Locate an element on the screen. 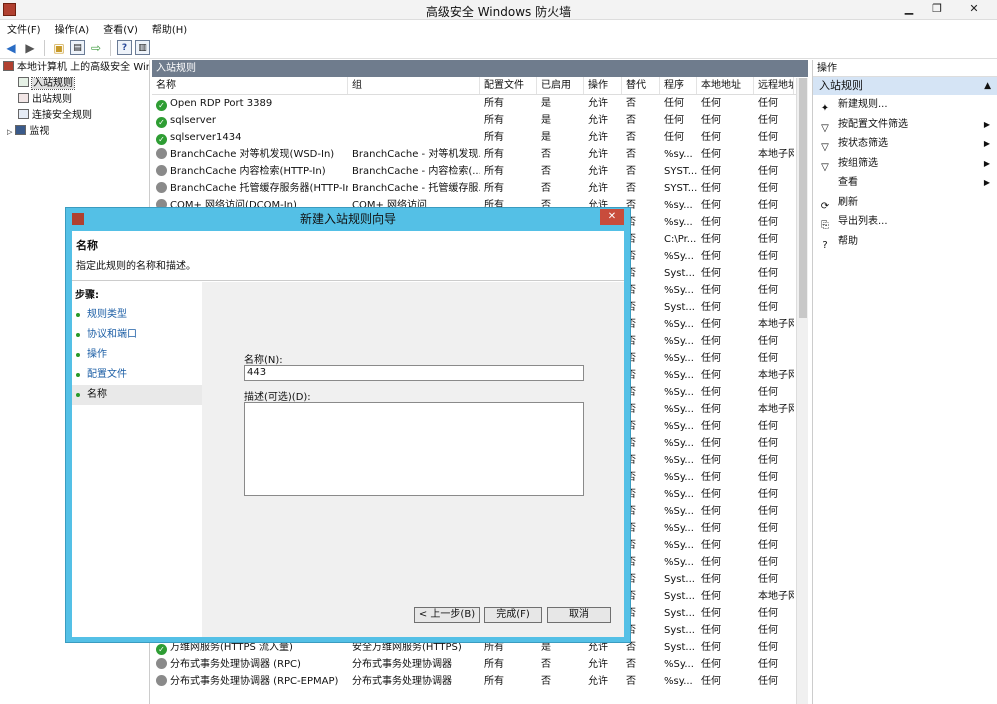 The height and width of the screenshot is (704, 997). toolbar-divider is located at coordinates (110, 47).